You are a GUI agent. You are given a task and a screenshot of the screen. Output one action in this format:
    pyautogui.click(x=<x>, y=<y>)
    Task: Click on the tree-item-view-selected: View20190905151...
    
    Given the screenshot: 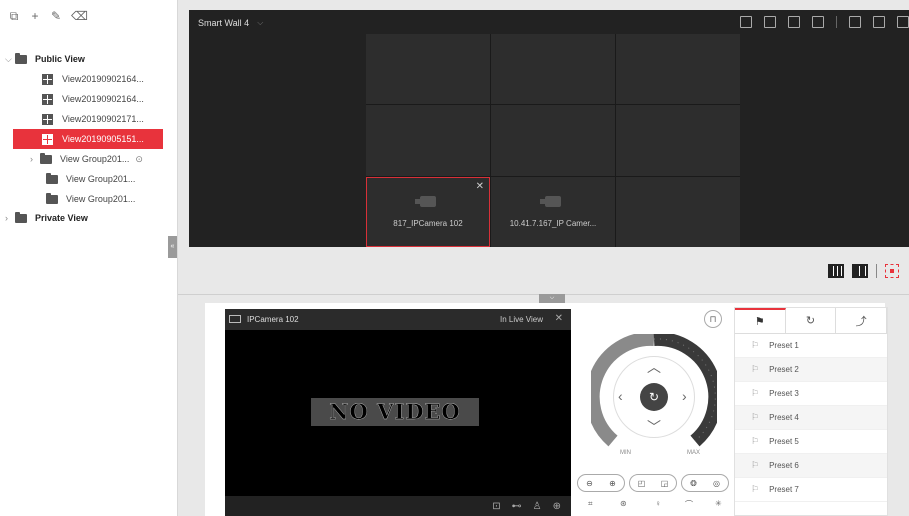 What is the action you would take?
    pyautogui.click(x=88, y=139)
    